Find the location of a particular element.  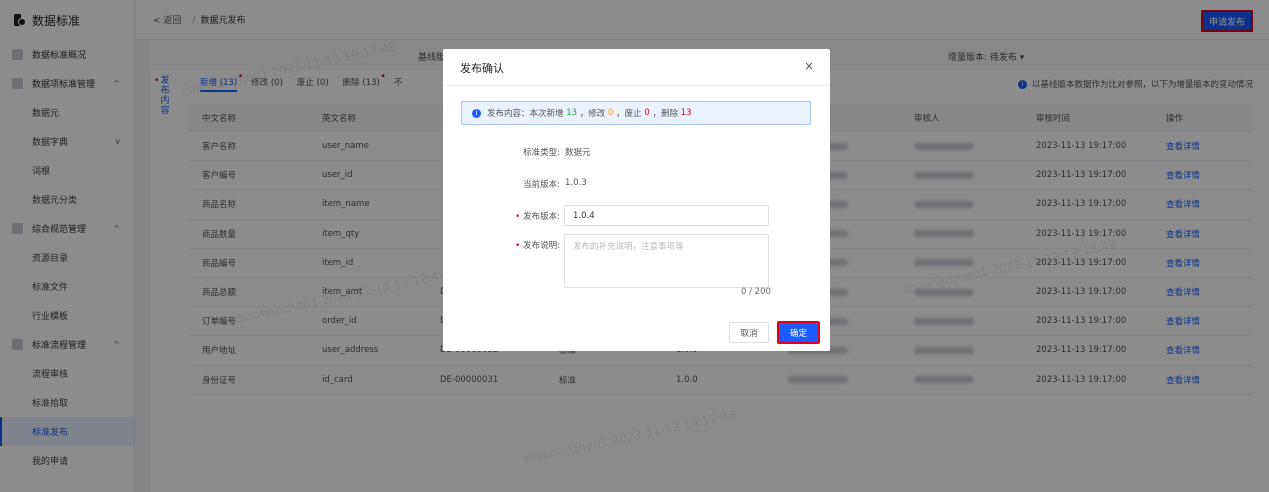

current-version-value: 1.0.3 is located at coordinates (576, 183).